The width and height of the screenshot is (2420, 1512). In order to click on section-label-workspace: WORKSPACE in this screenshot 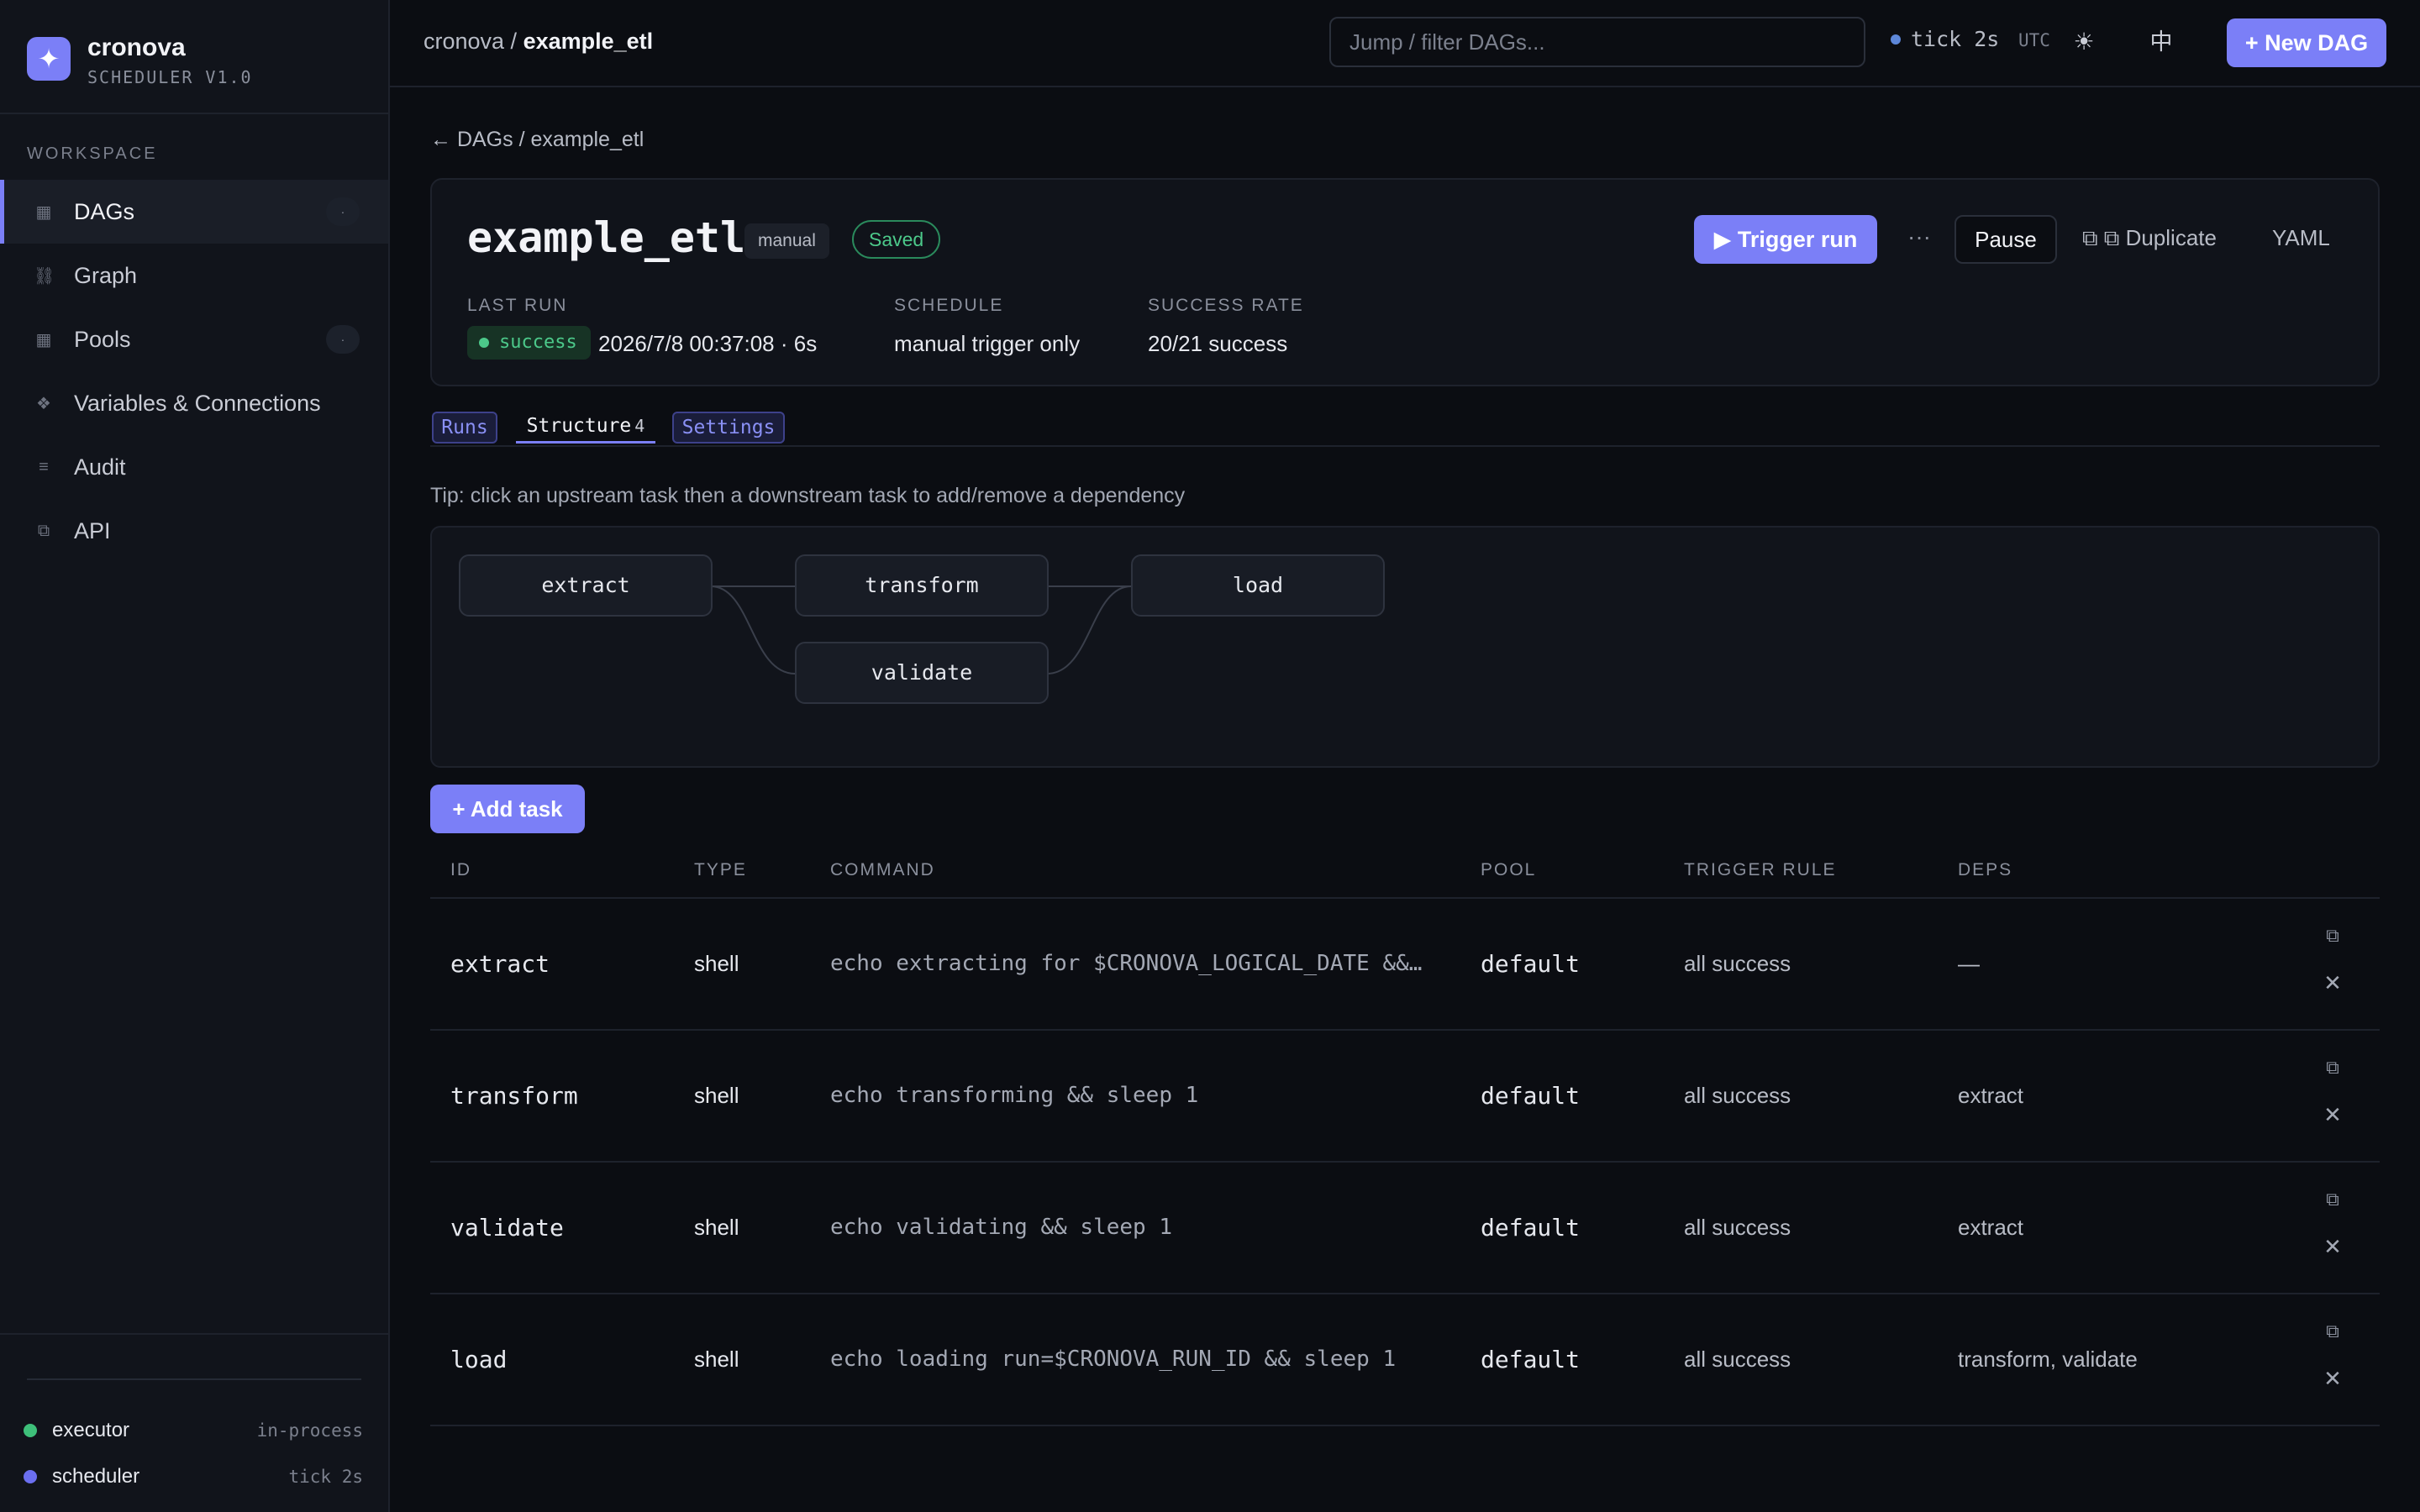, I will do `click(92, 153)`.